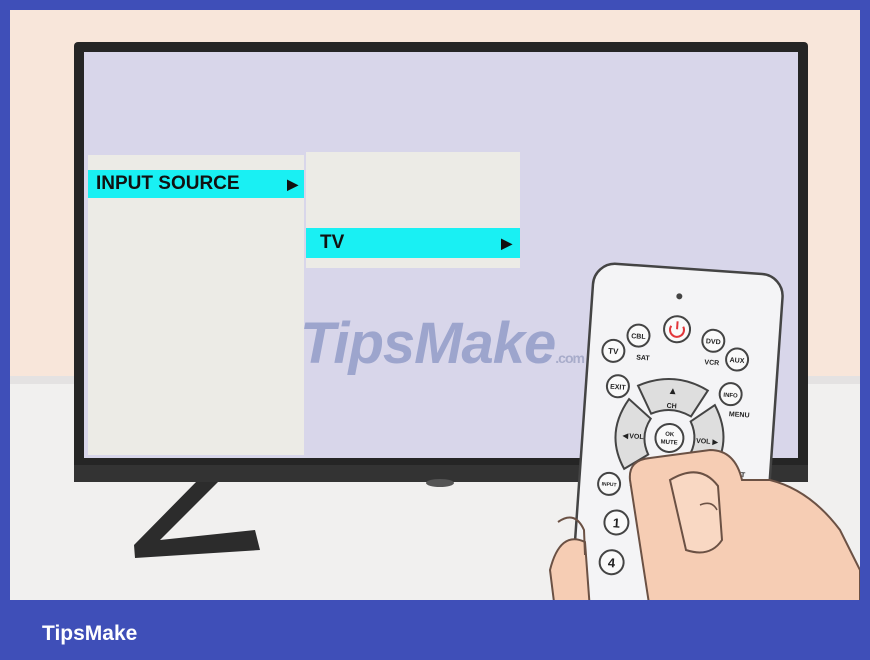 The height and width of the screenshot is (660, 870). Describe the element at coordinates (739, 415) in the screenshot. I see `remote-menu-label: MENU` at that location.